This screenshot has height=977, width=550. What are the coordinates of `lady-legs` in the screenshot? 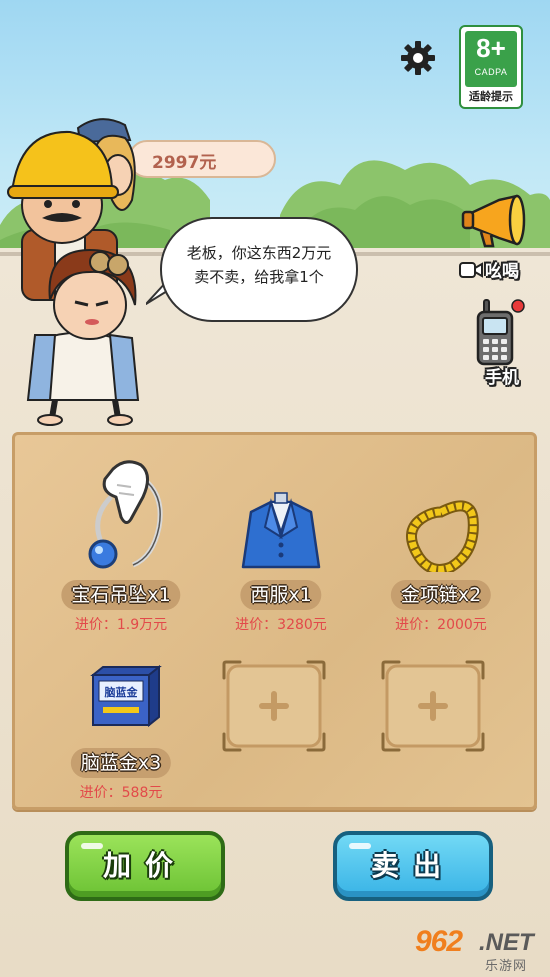 It's located at (85, 409).